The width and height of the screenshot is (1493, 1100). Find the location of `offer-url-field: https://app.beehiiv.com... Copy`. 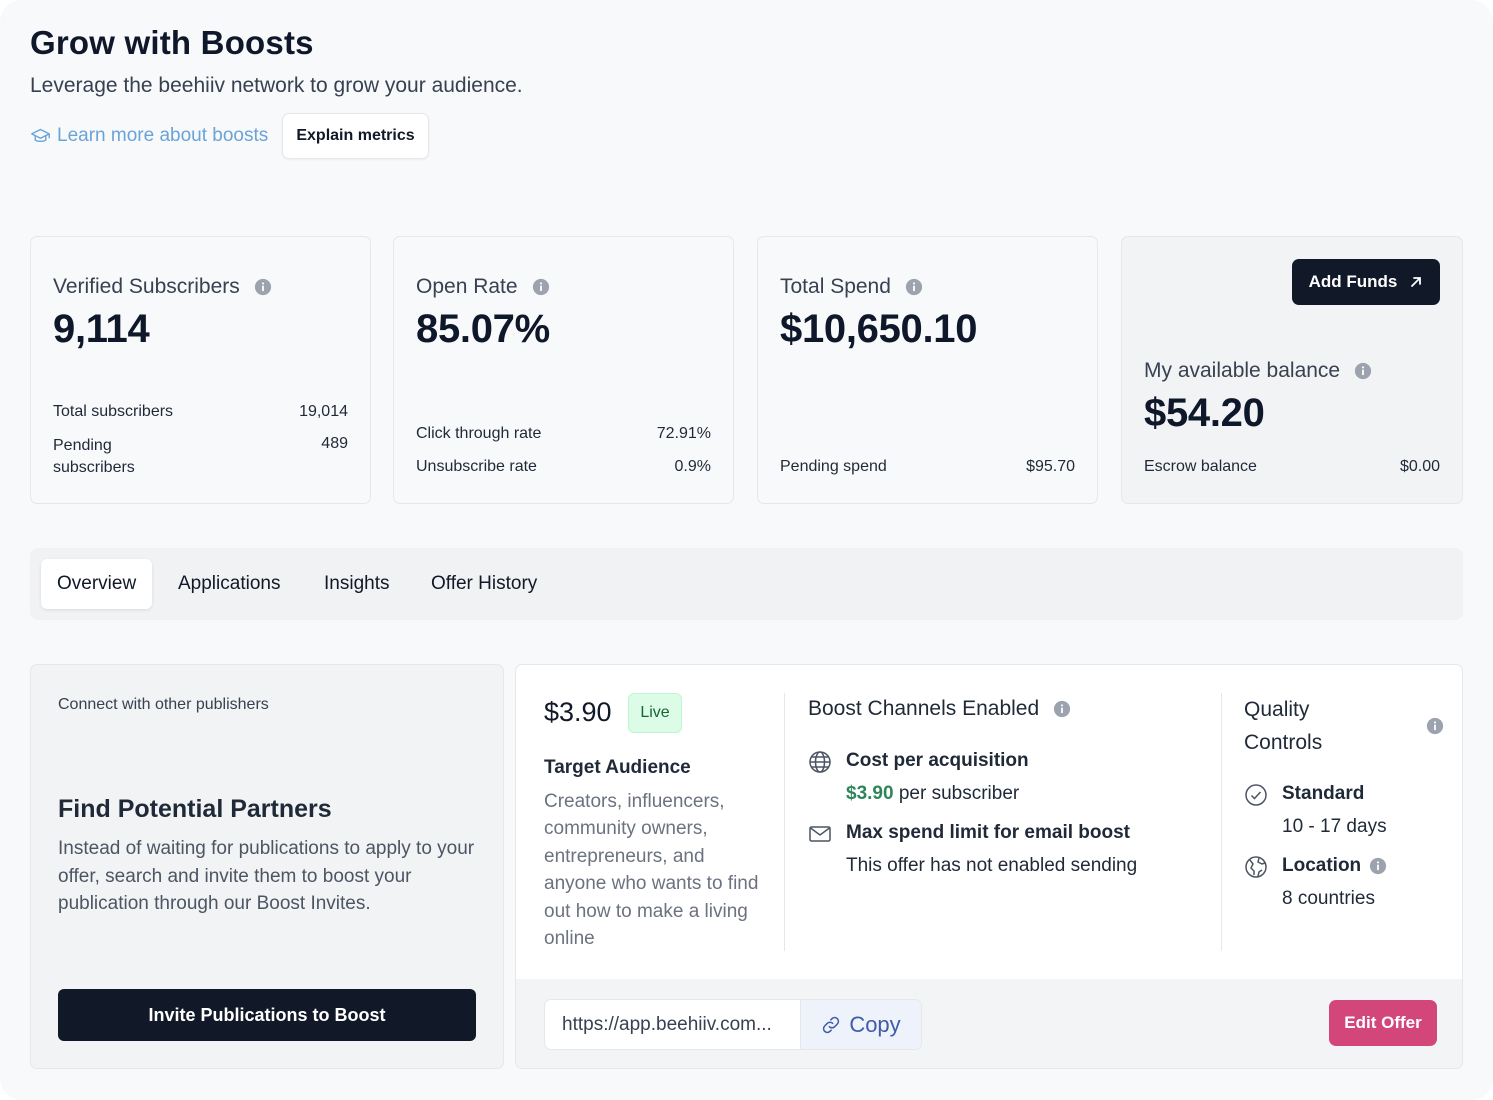

offer-url-field: https://app.beehiiv.com... Copy is located at coordinates (733, 1024).